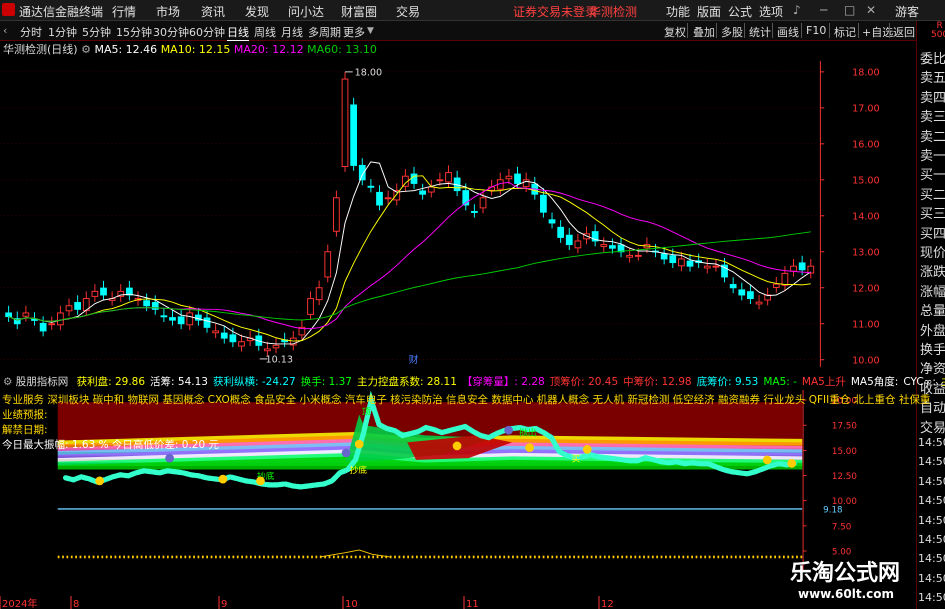  Describe the element at coordinates (657, 382) in the screenshot. I see `indicator-part: 中筹价: 12.98` at that location.